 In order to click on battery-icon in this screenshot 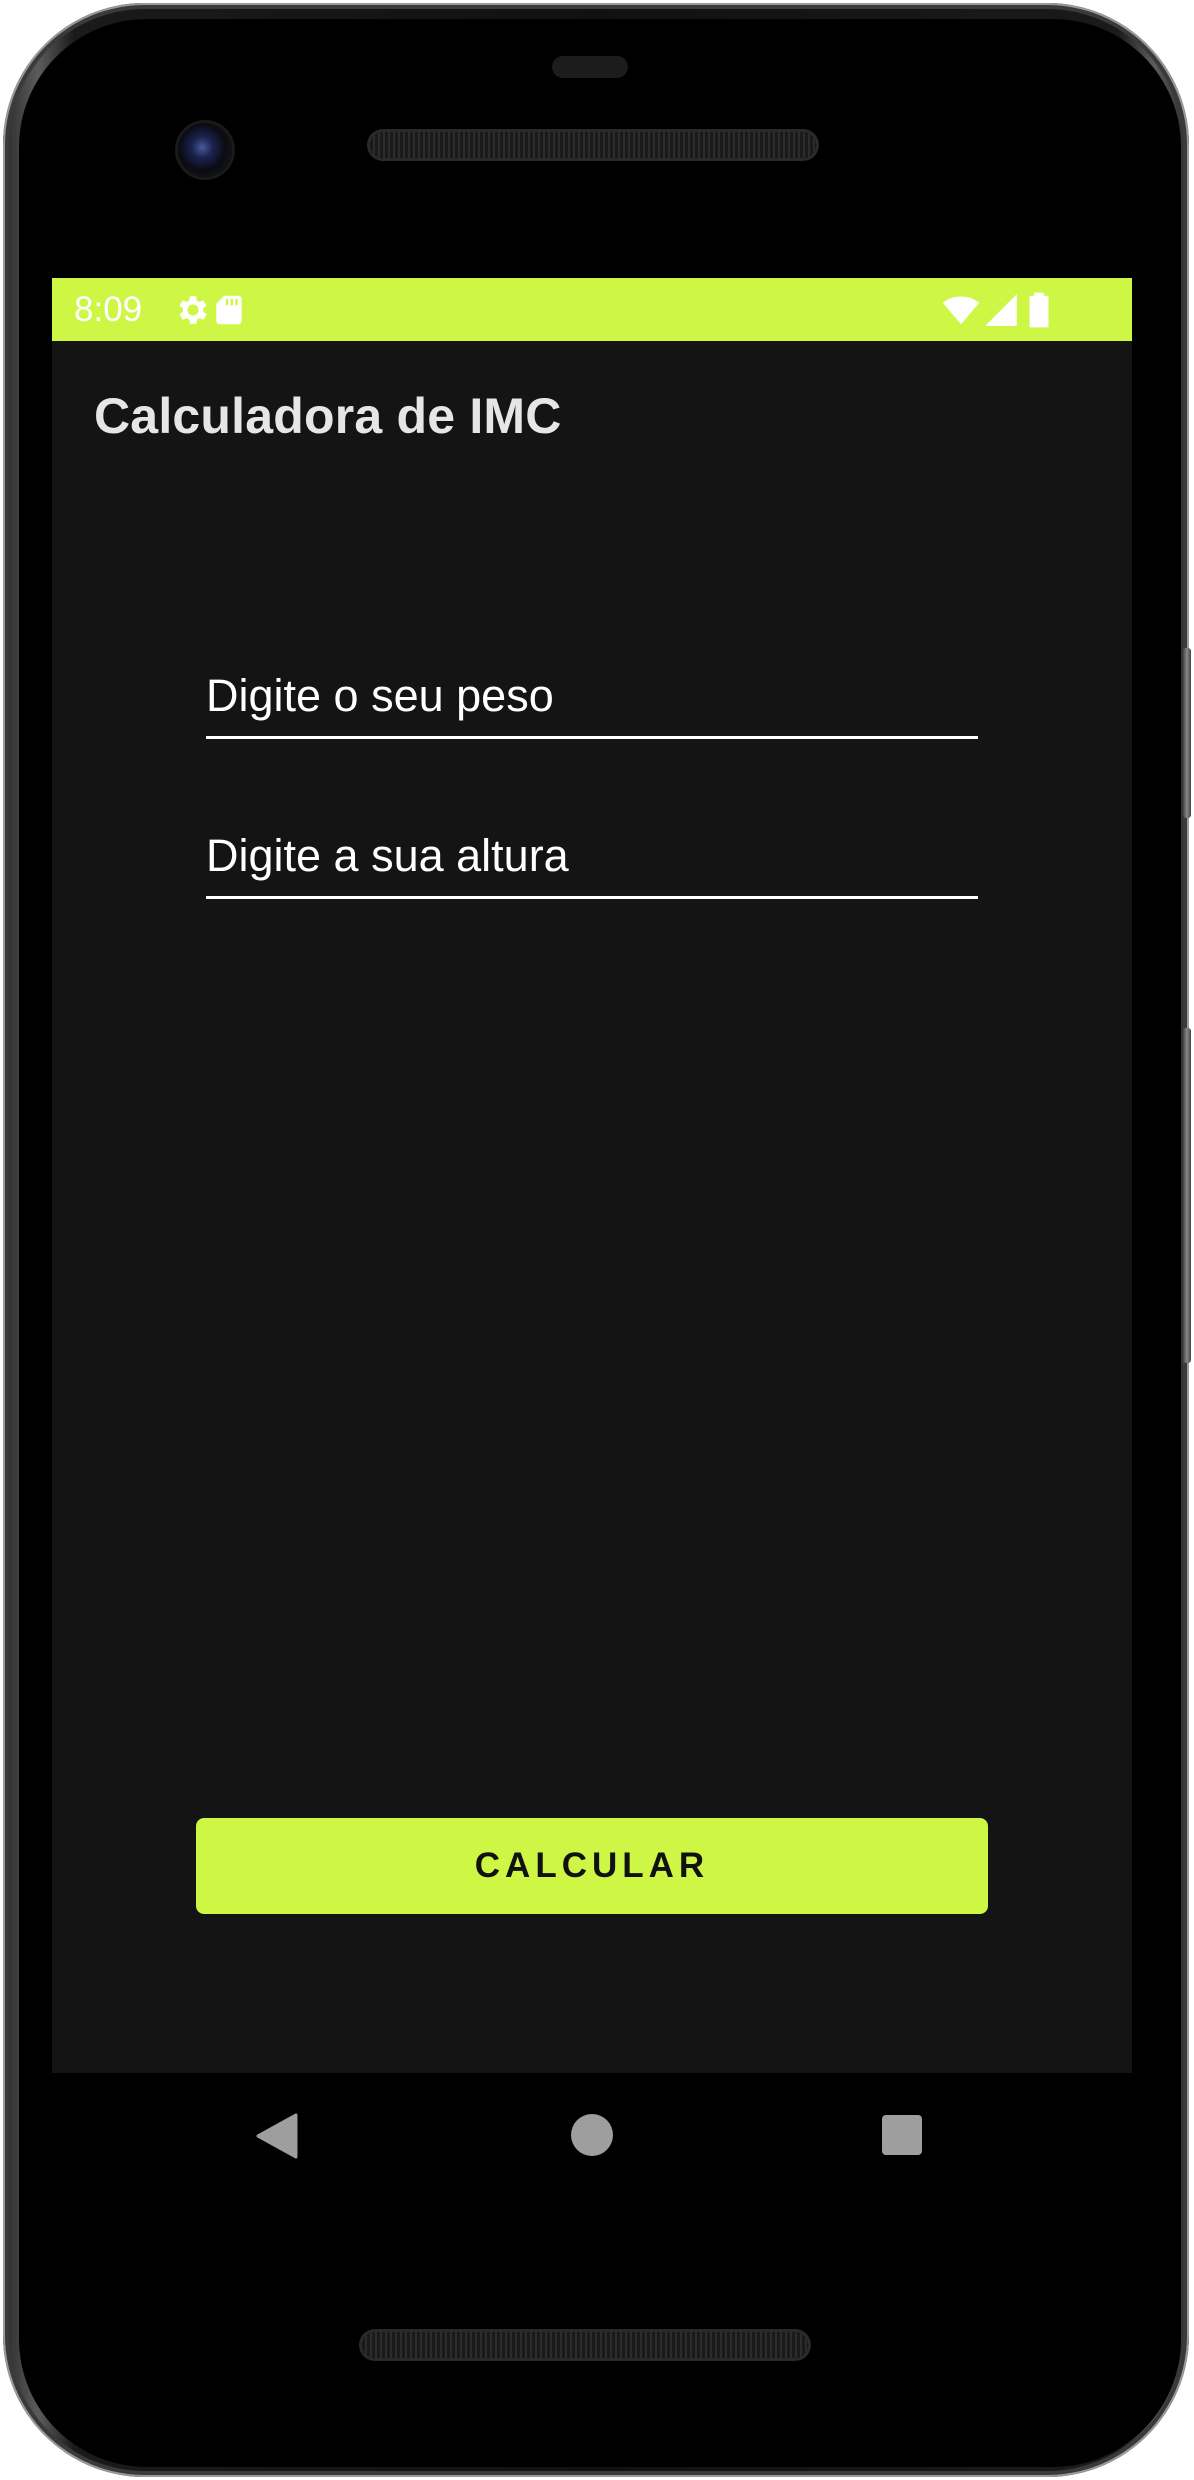, I will do `click(1039, 310)`.